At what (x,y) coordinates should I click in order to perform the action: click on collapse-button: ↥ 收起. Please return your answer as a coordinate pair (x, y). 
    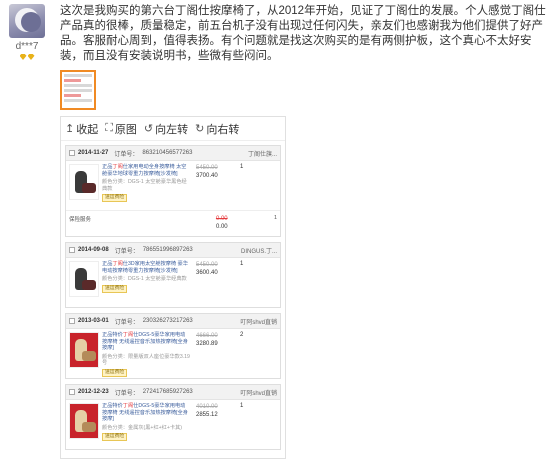
    Looking at the image, I should click on (81, 129).